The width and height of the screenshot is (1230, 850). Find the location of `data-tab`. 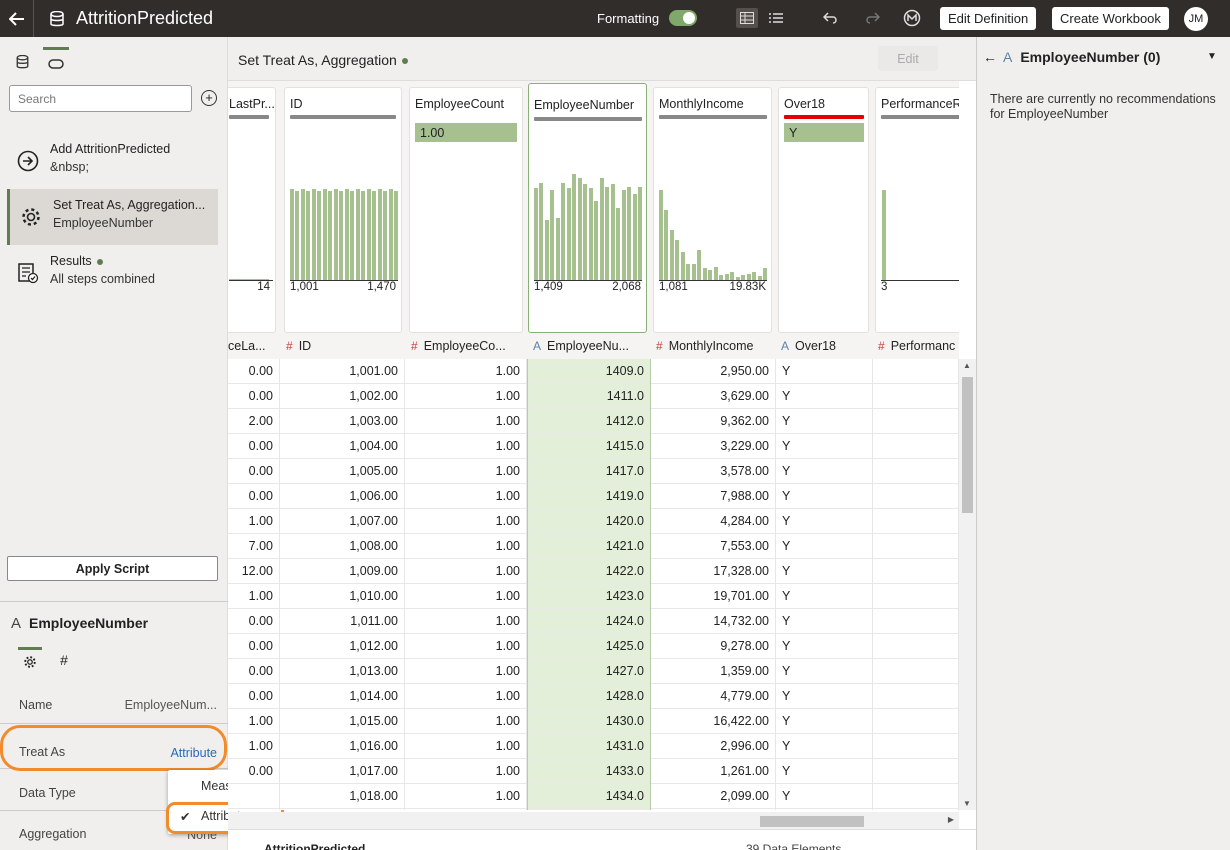

data-tab is located at coordinates (22, 62).